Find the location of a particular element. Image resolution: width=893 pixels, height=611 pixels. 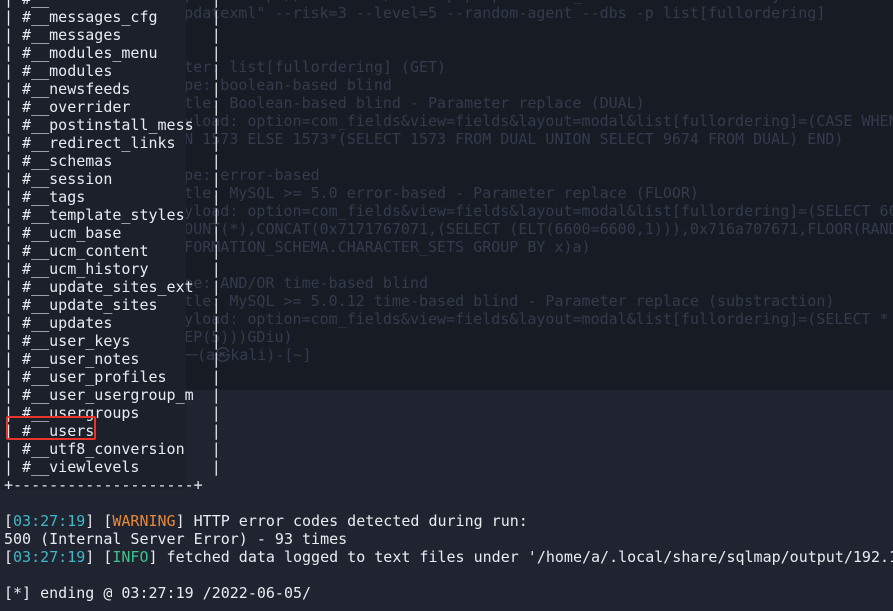

table-row: | #__postinstall_mess | is located at coordinates (112, 125).